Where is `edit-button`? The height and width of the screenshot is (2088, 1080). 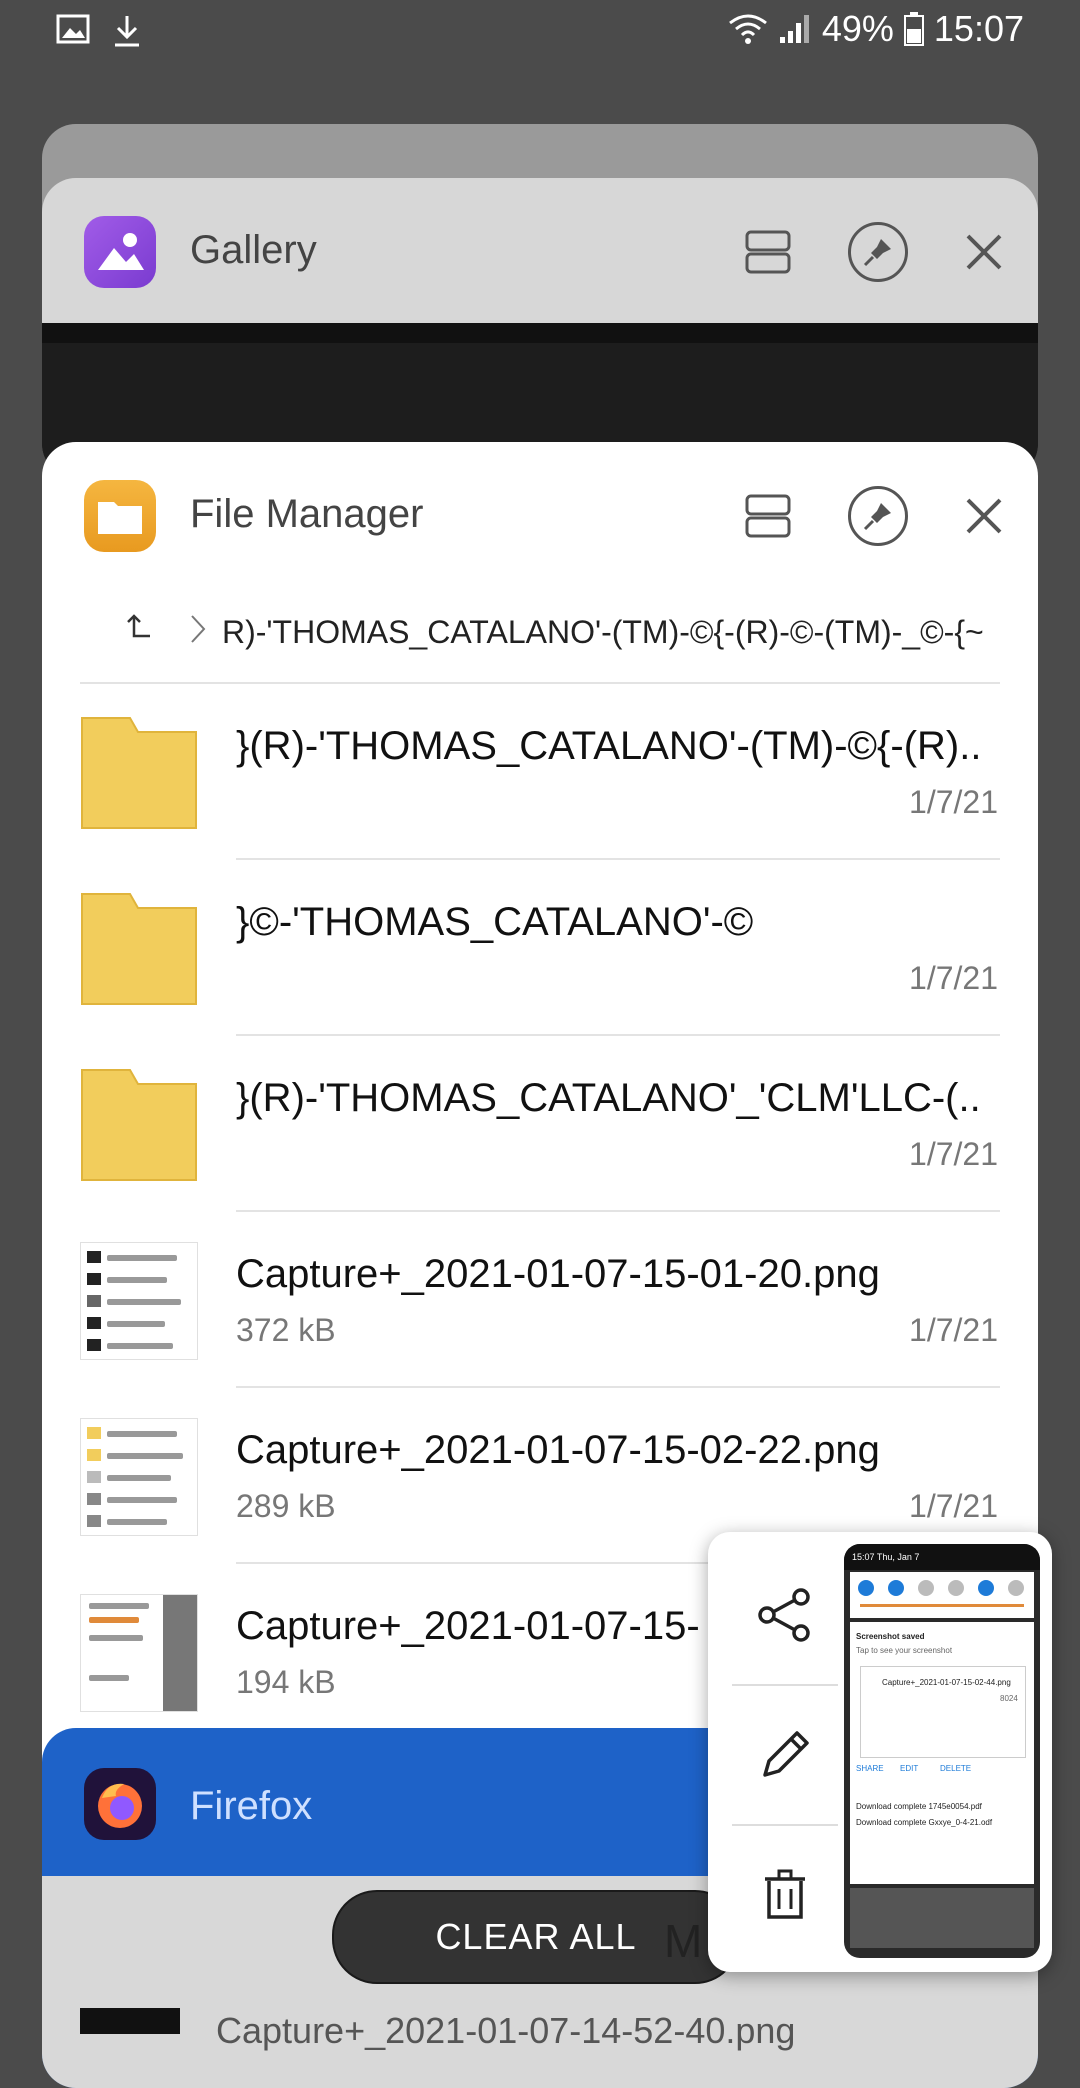 edit-button is located at coordinates (785, 1755).